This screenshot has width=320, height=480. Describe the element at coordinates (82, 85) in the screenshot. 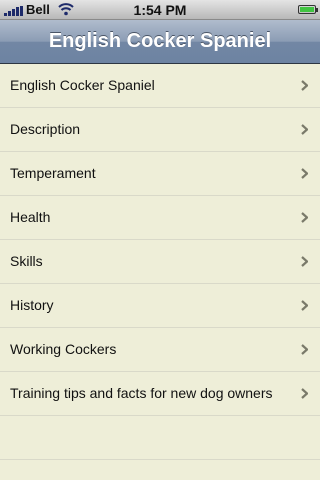

I see `list-item-label: English Cocker Spaniel` at that location.